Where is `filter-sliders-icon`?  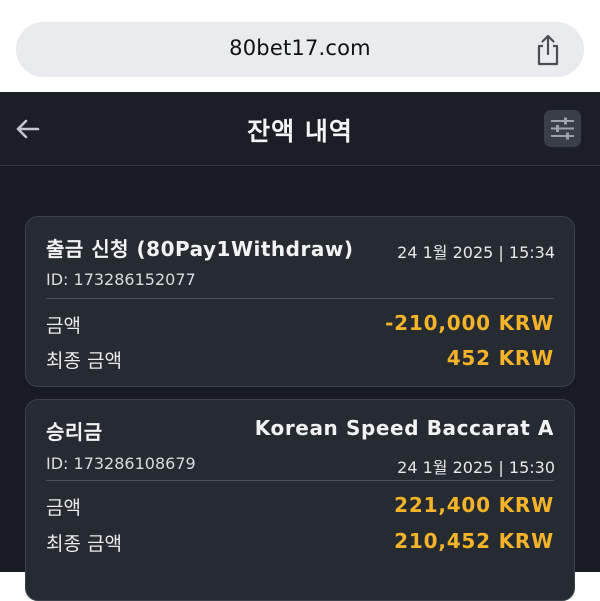 filter-sliders-icon is located at coordinates (562, 128).